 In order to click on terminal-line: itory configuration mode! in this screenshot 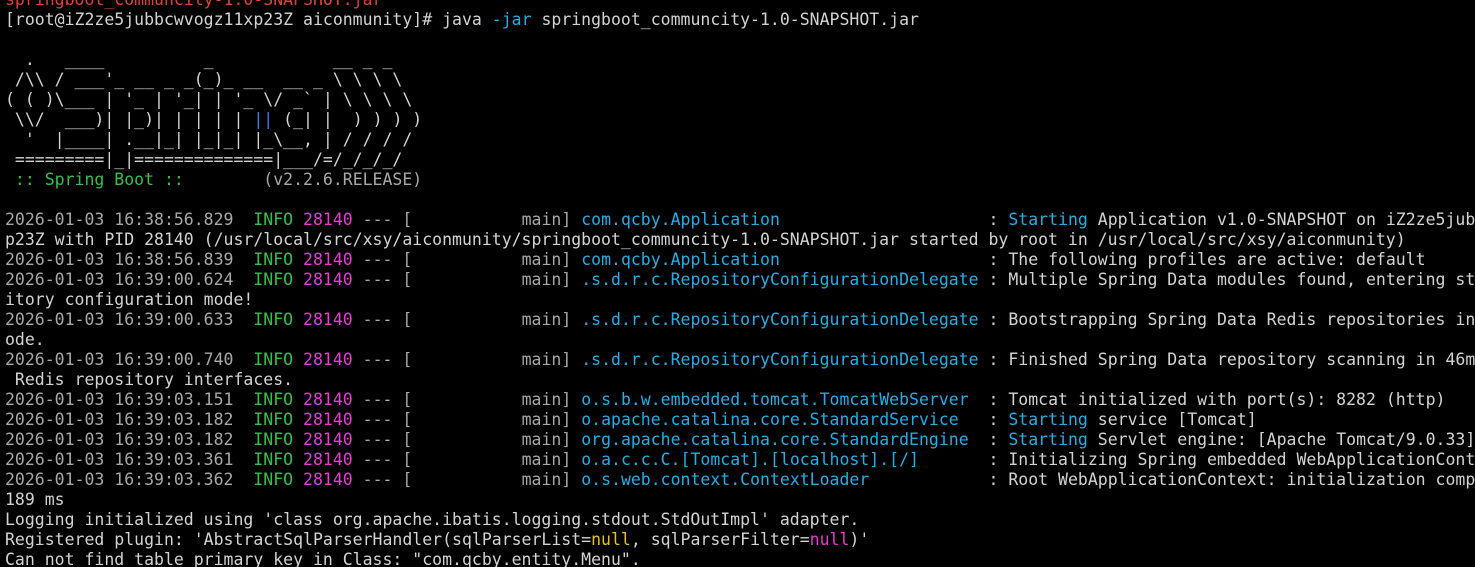, I will do `click(740, 300)`.